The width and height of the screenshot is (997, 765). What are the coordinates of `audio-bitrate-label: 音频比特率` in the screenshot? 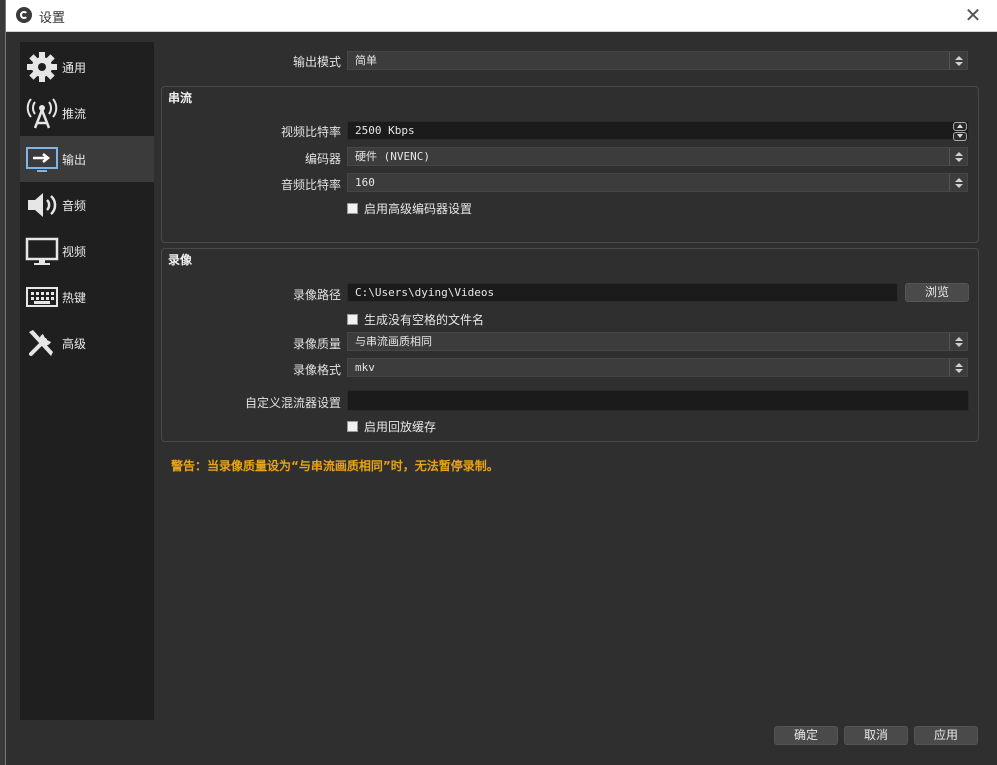 It's located at (310, 185).